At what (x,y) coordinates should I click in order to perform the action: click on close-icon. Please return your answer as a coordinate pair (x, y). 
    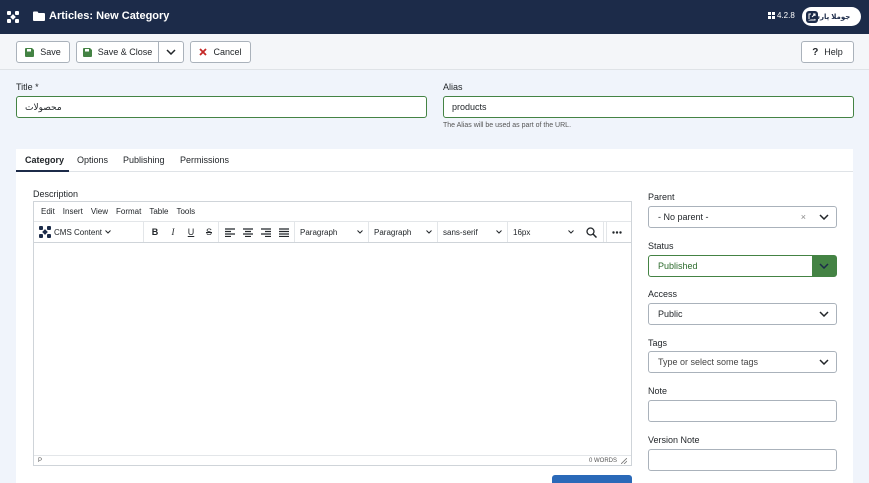
    Looking at the image, I should click on (203, 52).